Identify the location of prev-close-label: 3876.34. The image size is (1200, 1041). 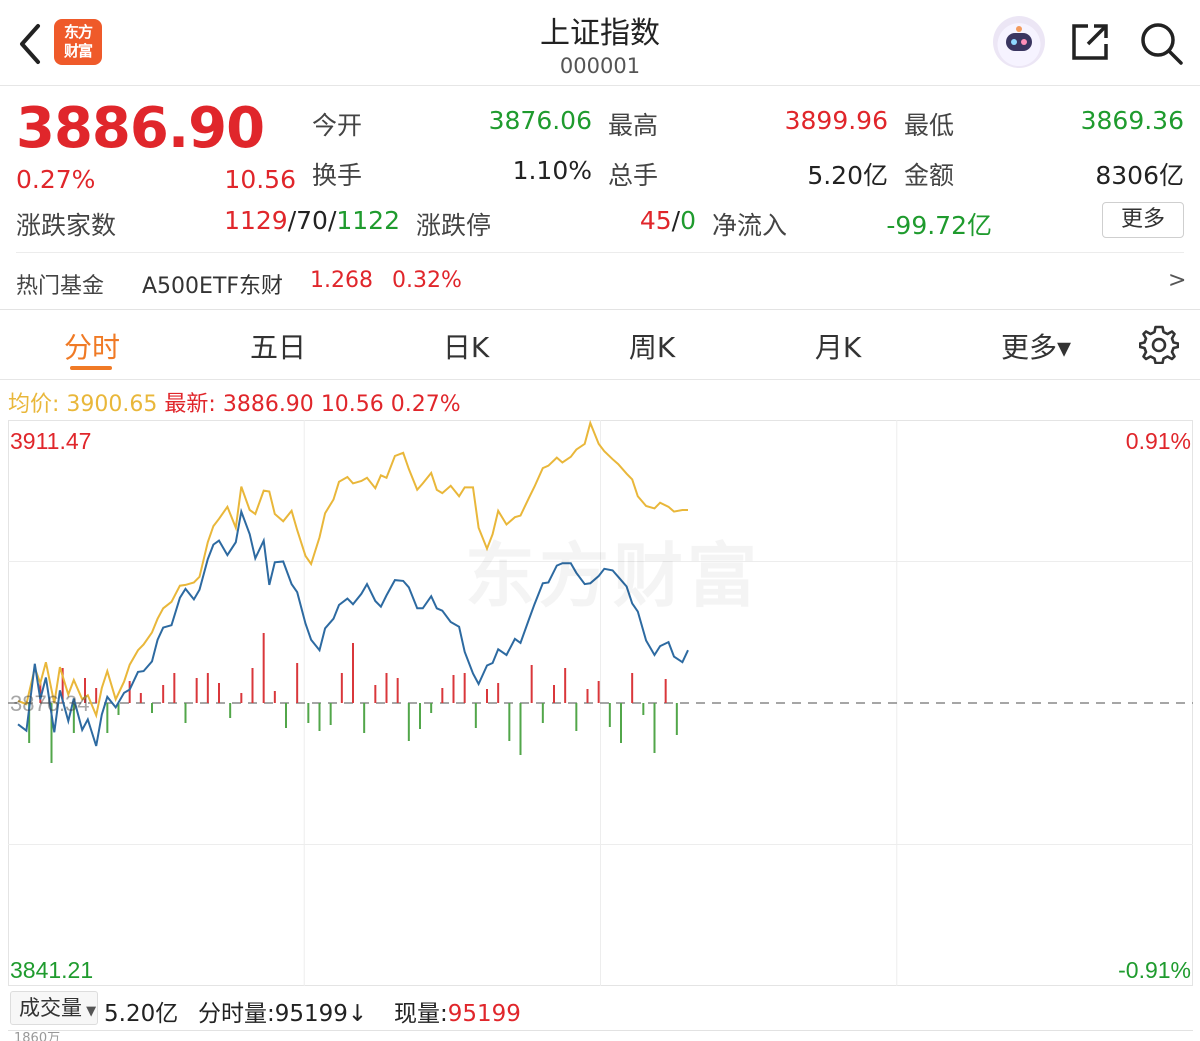
(50, 703).